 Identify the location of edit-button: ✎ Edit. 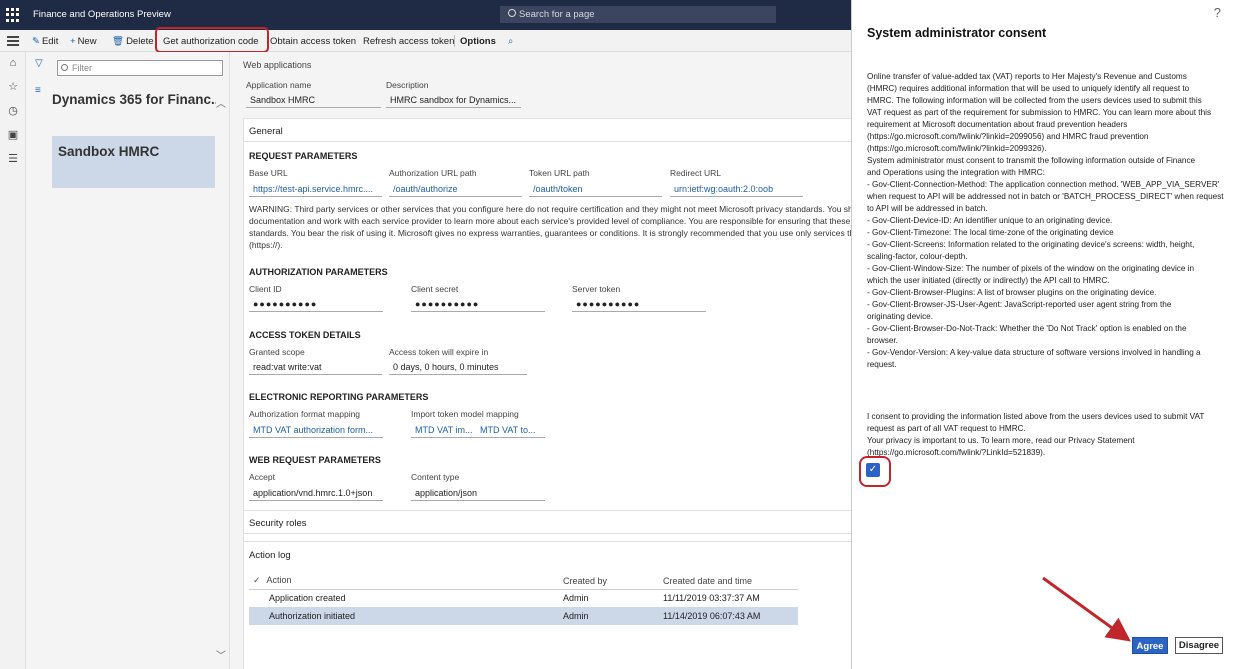
(45, 41).